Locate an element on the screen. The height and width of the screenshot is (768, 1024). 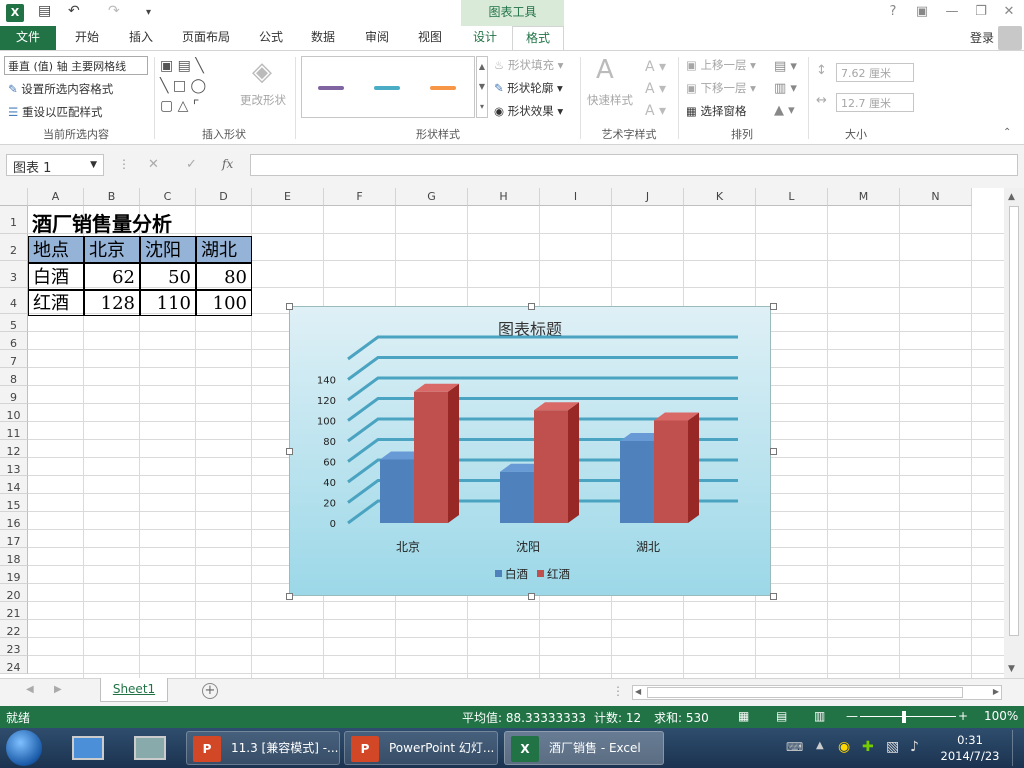
row-header: 13 is located at coordinates (14, 467).